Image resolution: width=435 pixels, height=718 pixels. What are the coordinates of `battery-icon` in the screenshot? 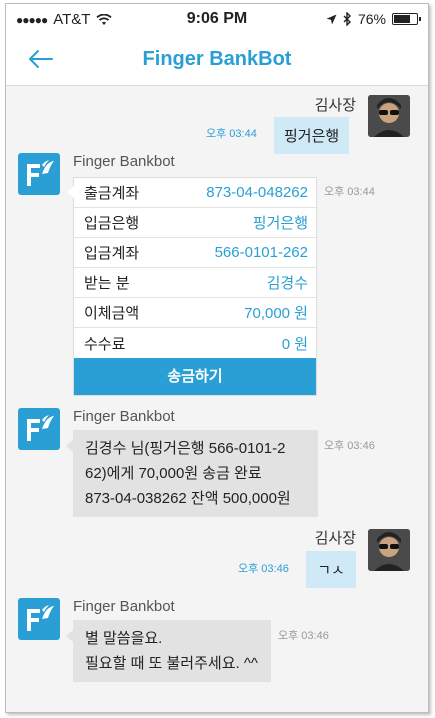 It's located at (406, 19).